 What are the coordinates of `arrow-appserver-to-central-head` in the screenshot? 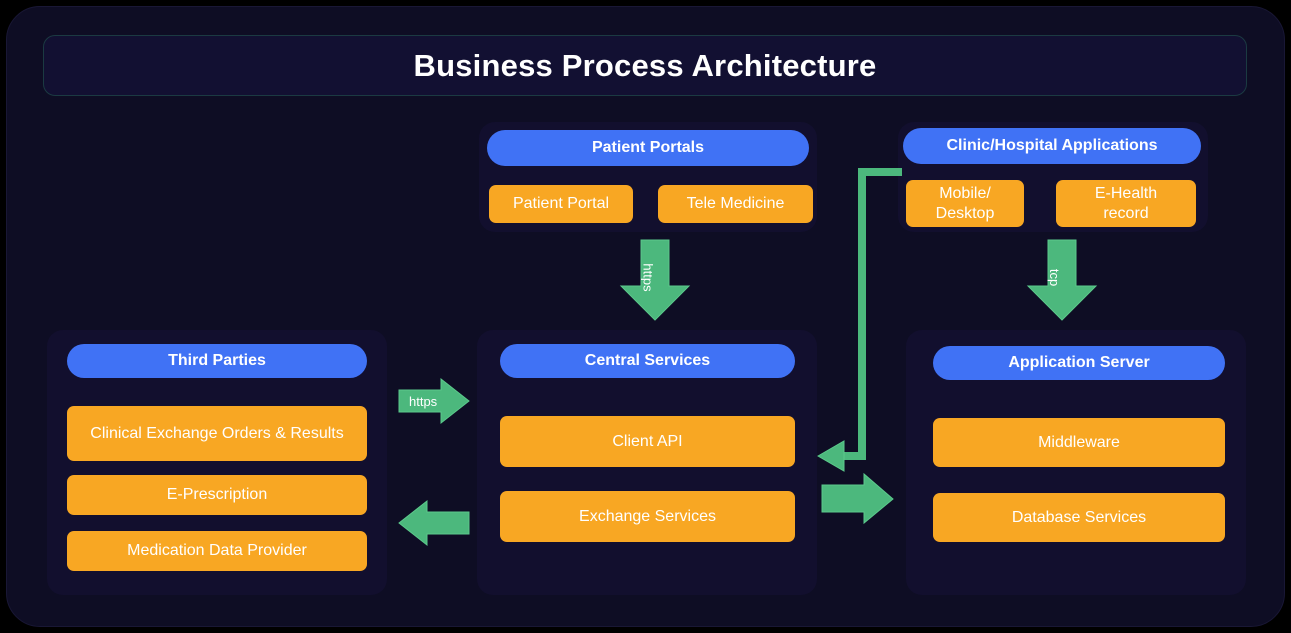 It's located at (830, 456).